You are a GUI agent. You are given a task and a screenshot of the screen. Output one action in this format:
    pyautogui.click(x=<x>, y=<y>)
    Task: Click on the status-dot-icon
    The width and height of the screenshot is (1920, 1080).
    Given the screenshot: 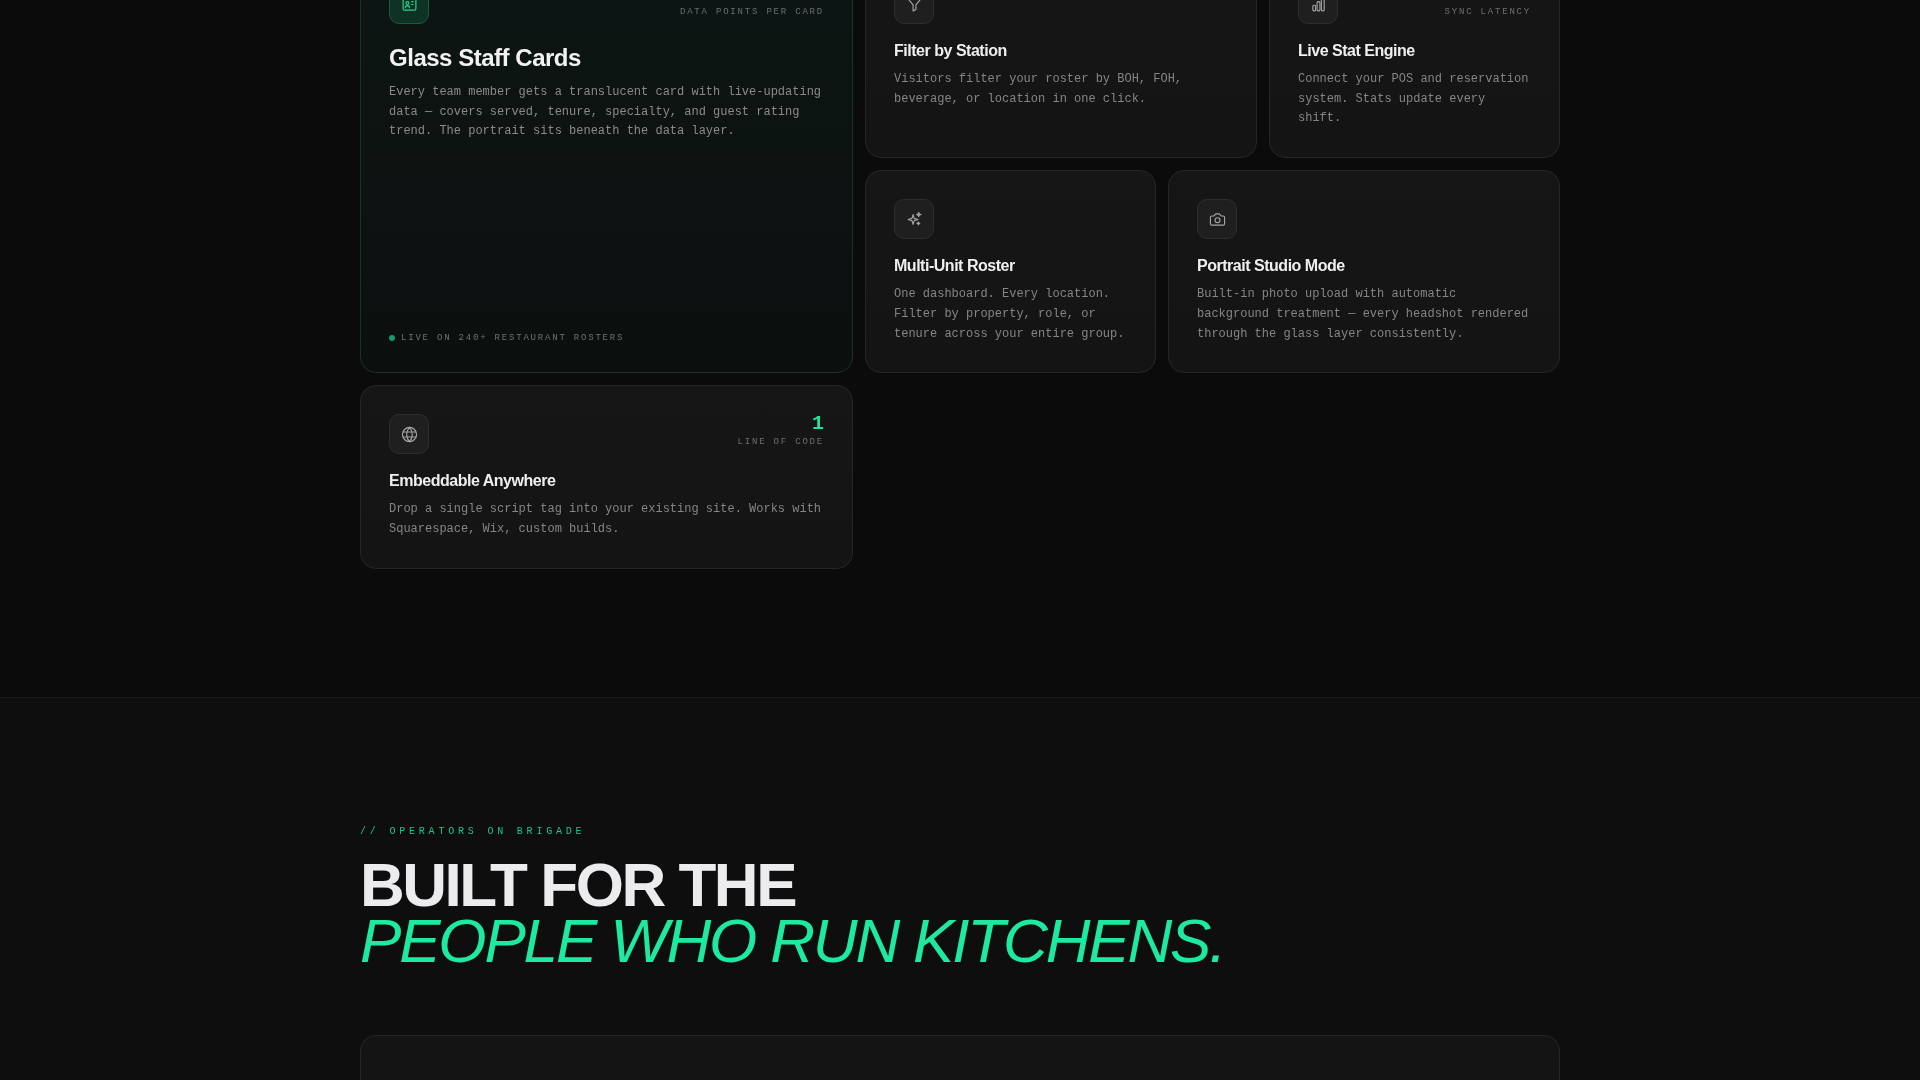 What is the action you would take?
    pyautogui.click(x=392, y=338)
    